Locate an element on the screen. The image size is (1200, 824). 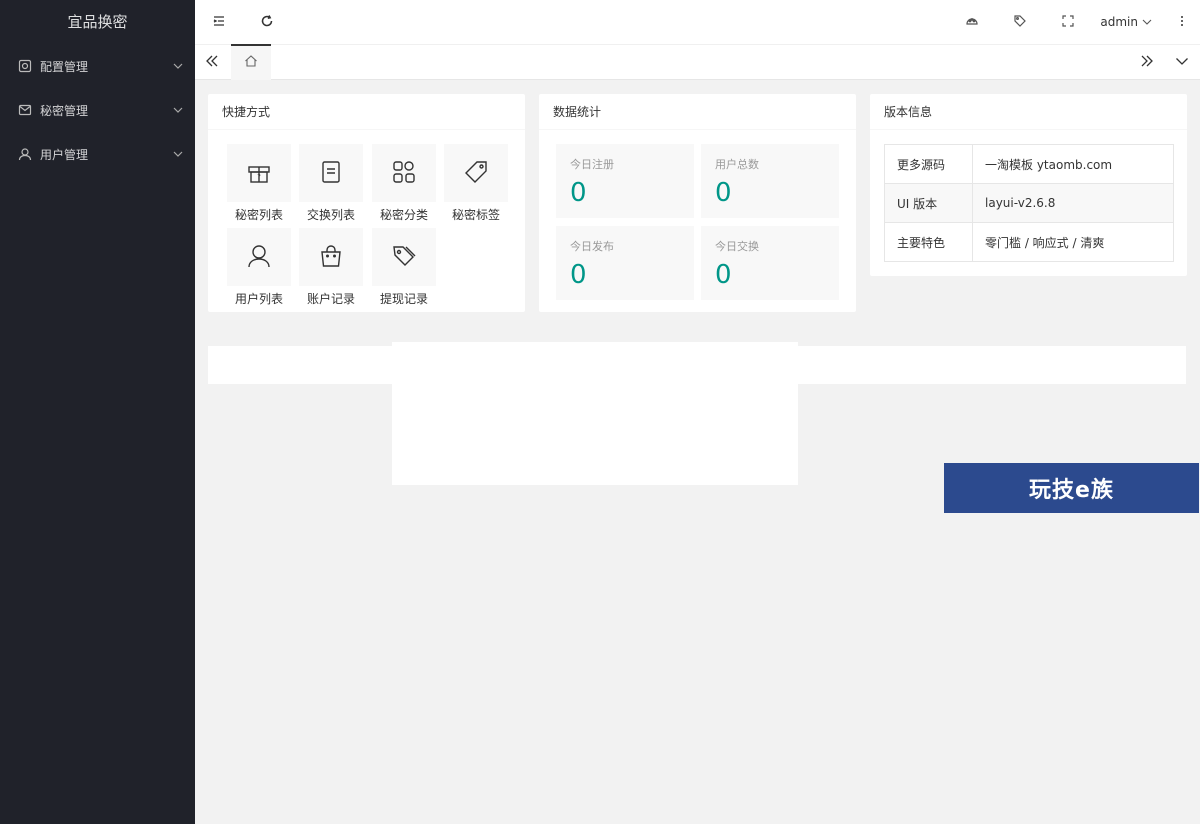
shortcut-label: 秘密列表 is located at coordinates (258, 215).